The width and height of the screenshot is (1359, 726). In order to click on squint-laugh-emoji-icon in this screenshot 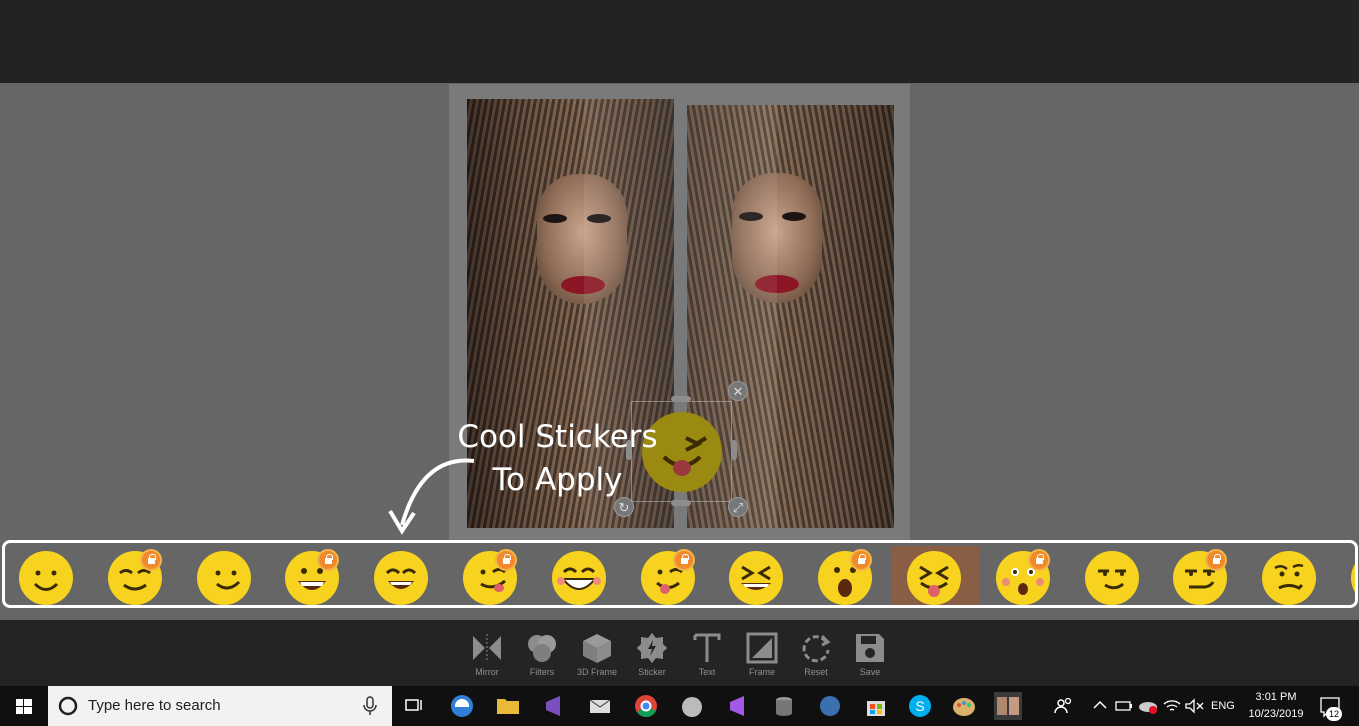, I will do `click(756, 578)`.